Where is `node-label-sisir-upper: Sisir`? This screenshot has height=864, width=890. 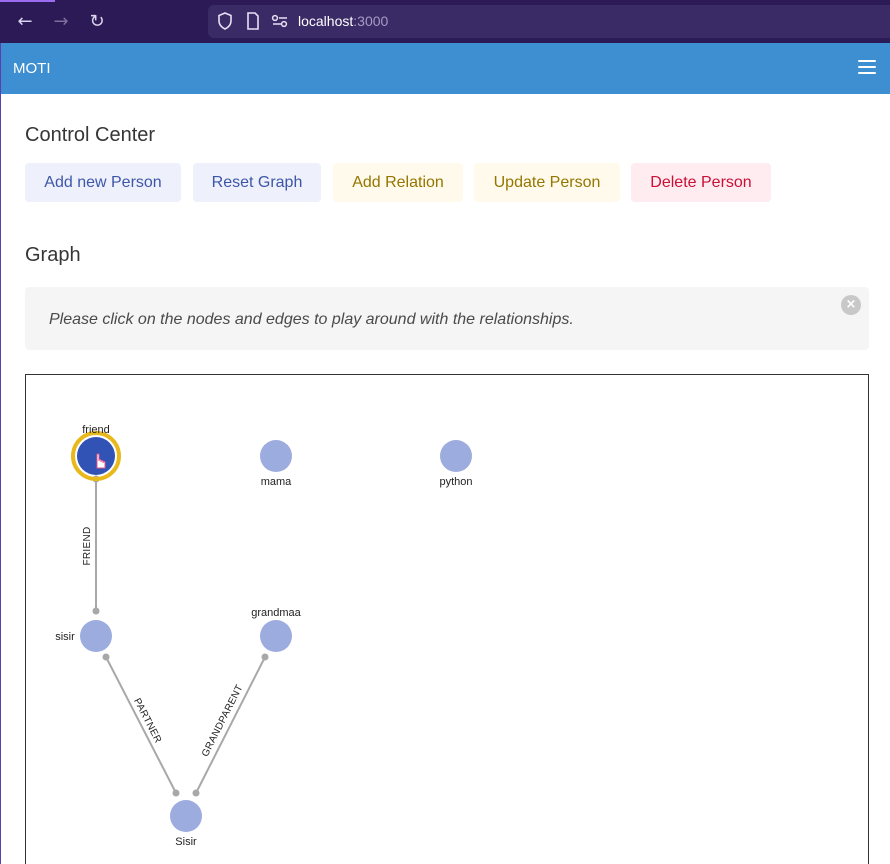 node-label-sisir-upper: Sisir is located at coordinates (186, 842).